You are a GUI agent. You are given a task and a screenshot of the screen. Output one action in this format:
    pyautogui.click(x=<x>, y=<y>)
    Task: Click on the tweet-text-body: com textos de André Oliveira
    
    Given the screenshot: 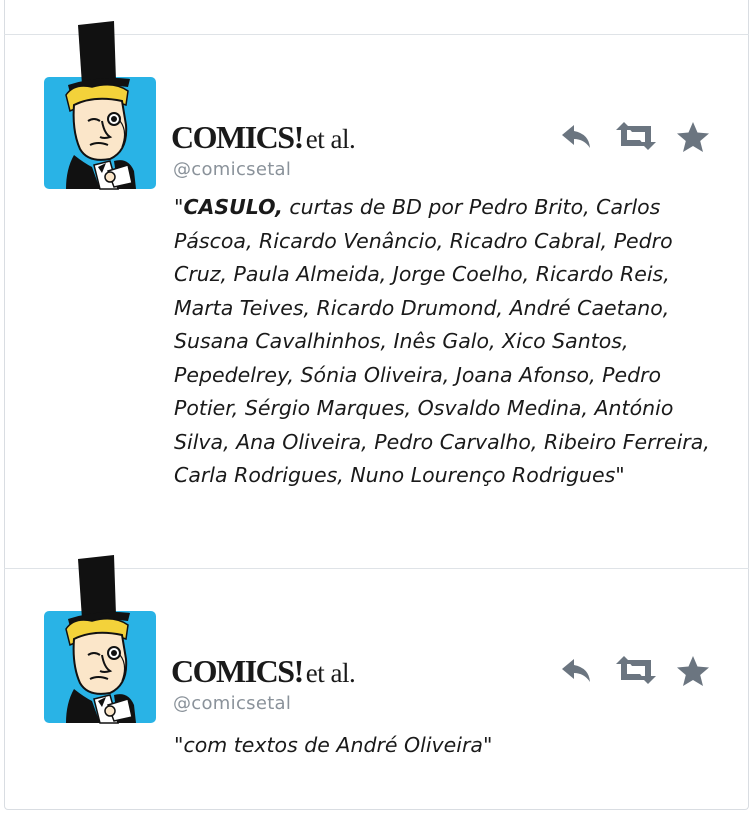 What is the action you would take?
    pyautogui.click(x=333, y=745)
    